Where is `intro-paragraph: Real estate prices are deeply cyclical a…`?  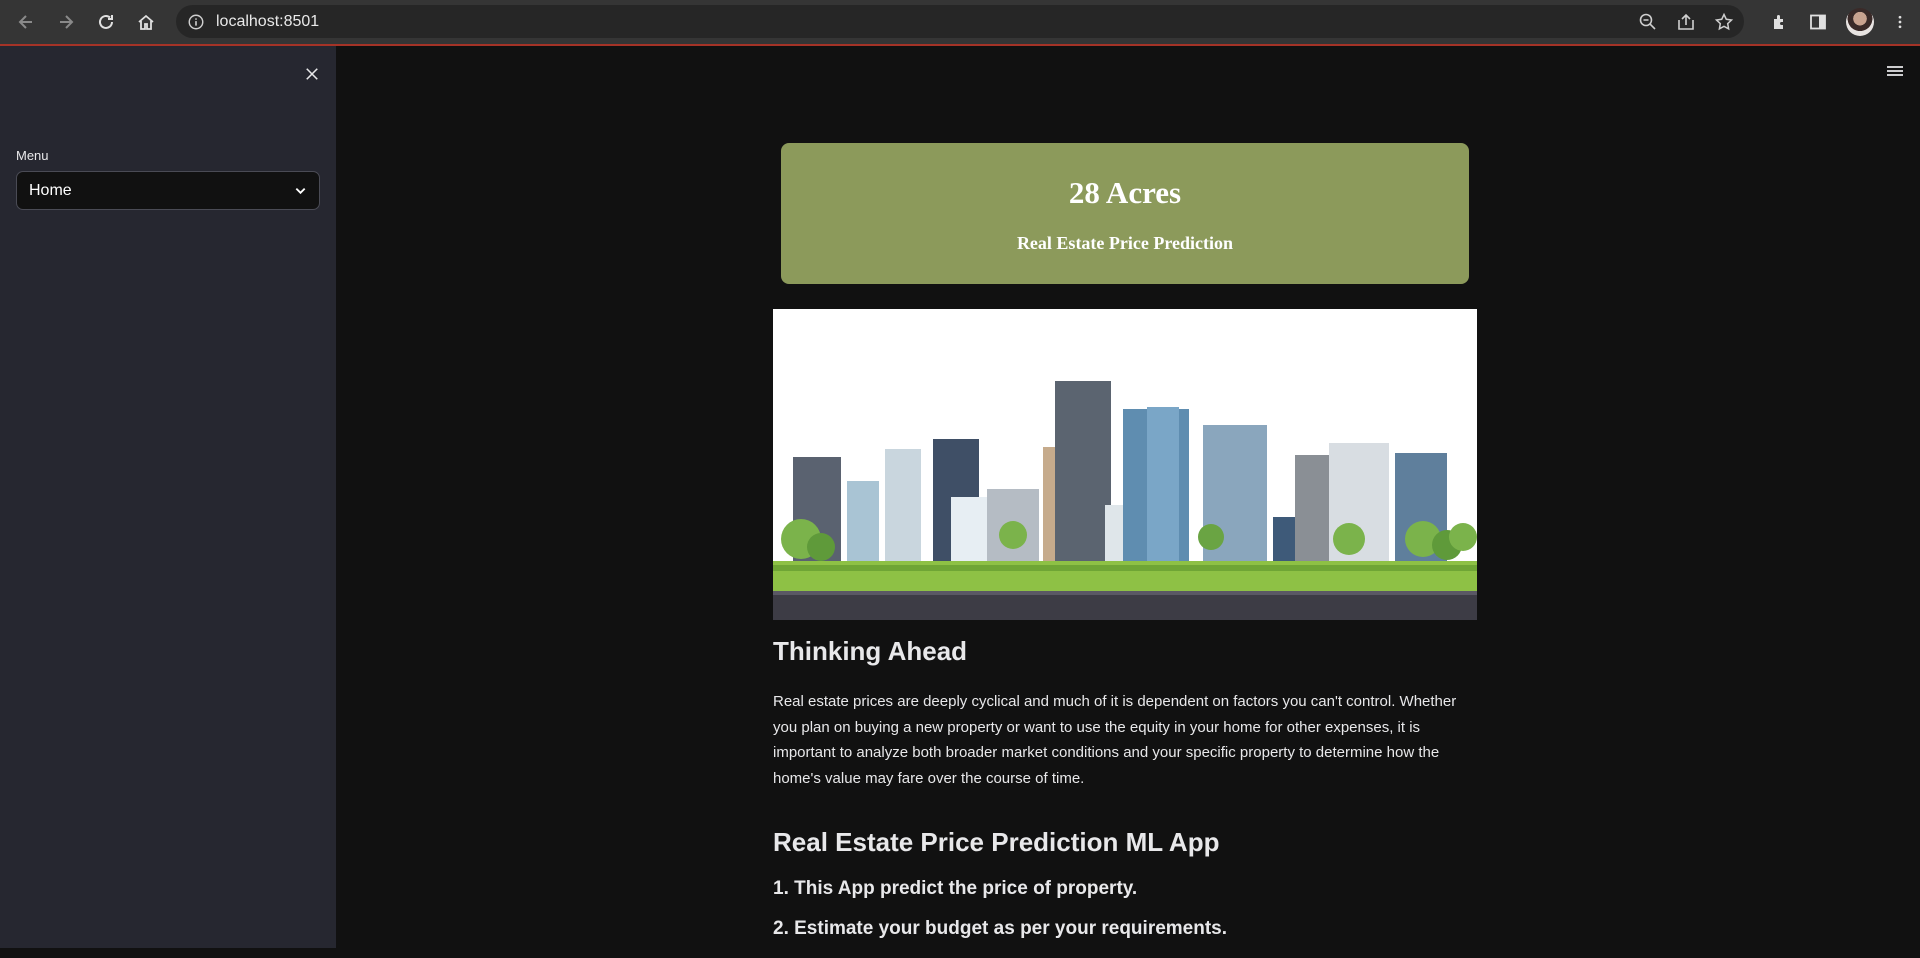 intro-paragraph: Real estate prices are deeply cyclical a… is located at coordinates (1115, 740).